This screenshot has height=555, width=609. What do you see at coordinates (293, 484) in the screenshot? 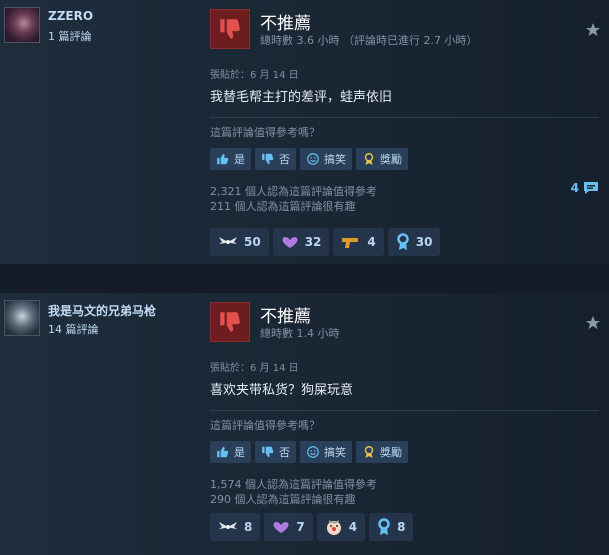
I see `helpful-stat: 1,574 個人認為這篇評論值得參考` at bounding box center [293, 484].